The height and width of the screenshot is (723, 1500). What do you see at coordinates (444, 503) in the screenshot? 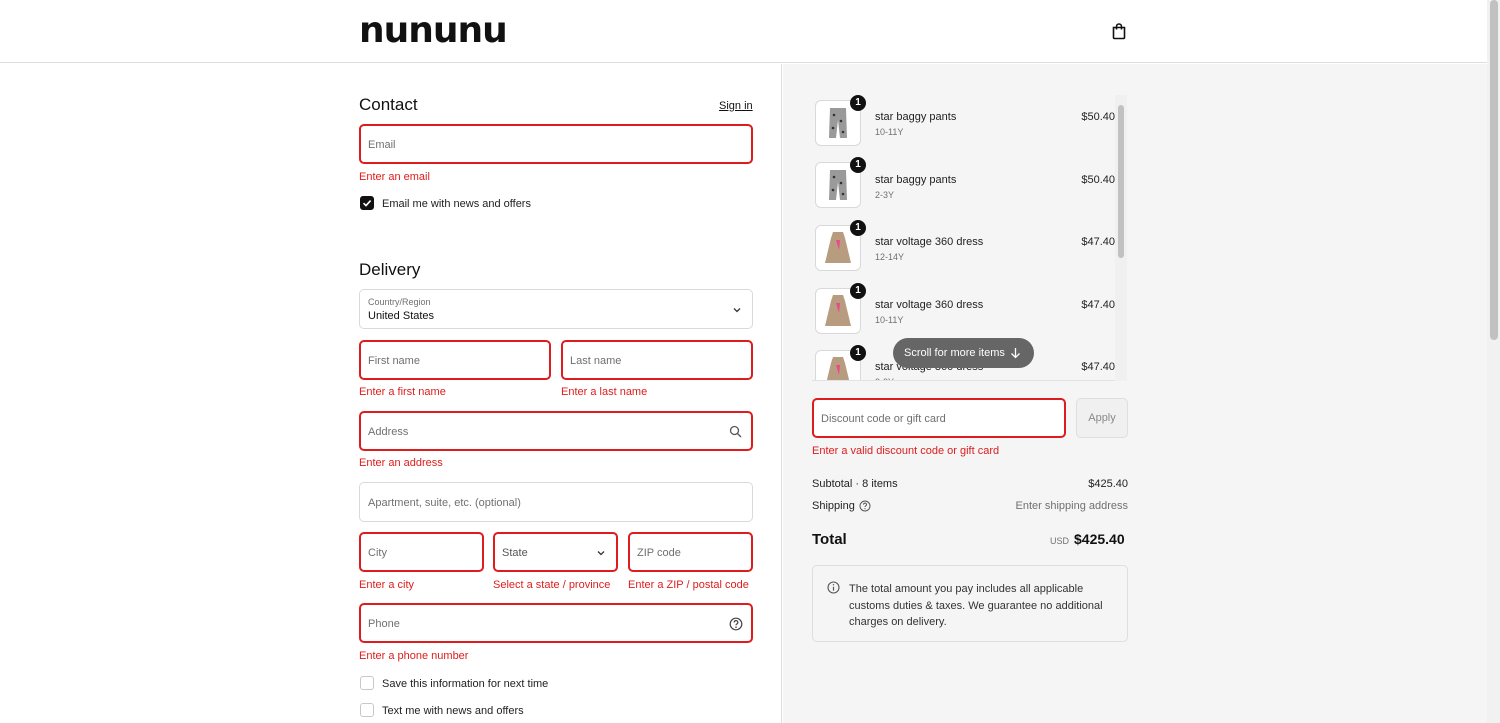
I see `apartment-placeholder: Apartment, suite, etc. (optional)` at bounding box center [444, 503].